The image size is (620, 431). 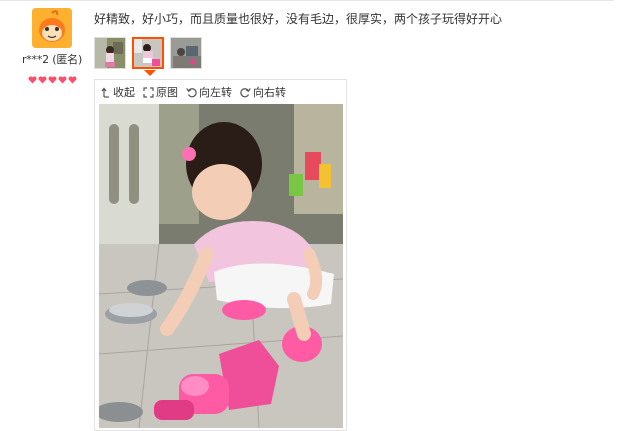 I want to click on rotate-left-label: 向左转, so click(x=215, y=92).